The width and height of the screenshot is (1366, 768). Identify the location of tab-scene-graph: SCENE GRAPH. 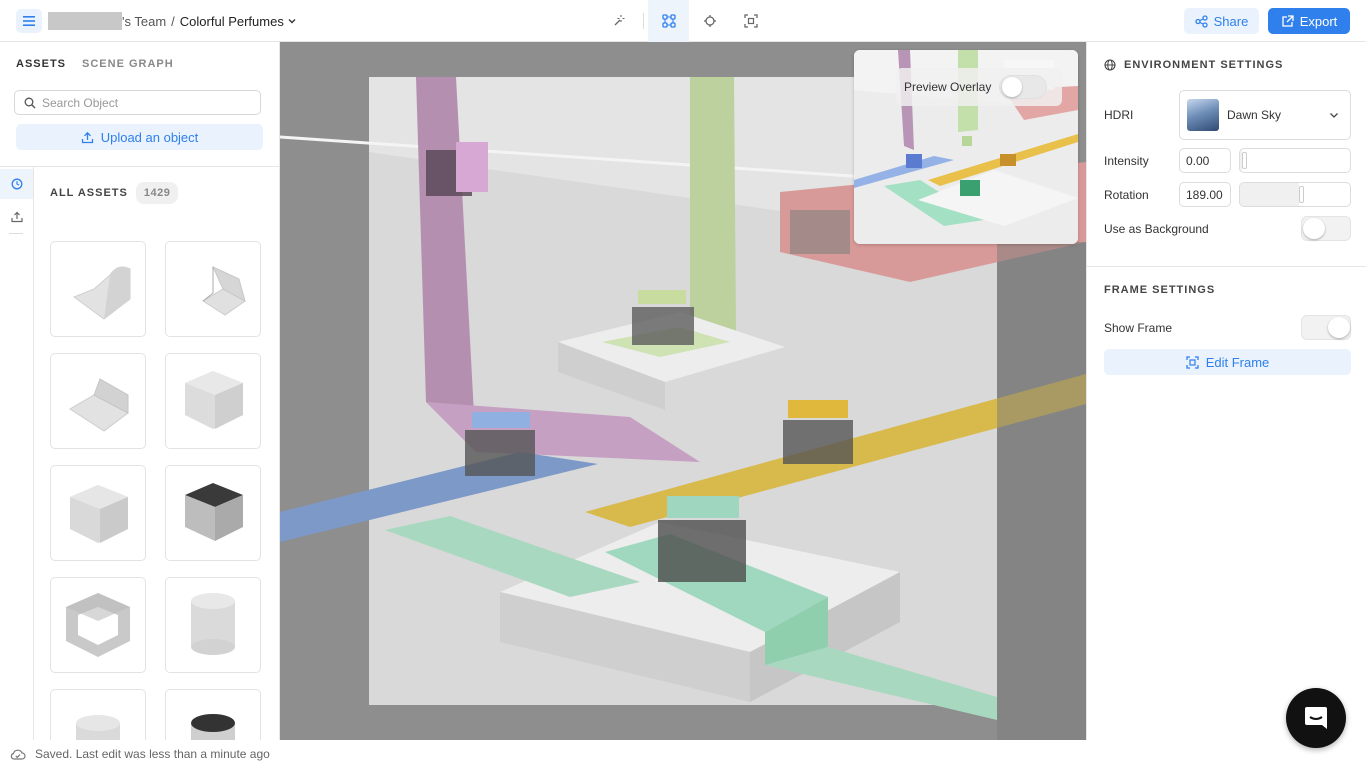
(128, 64).